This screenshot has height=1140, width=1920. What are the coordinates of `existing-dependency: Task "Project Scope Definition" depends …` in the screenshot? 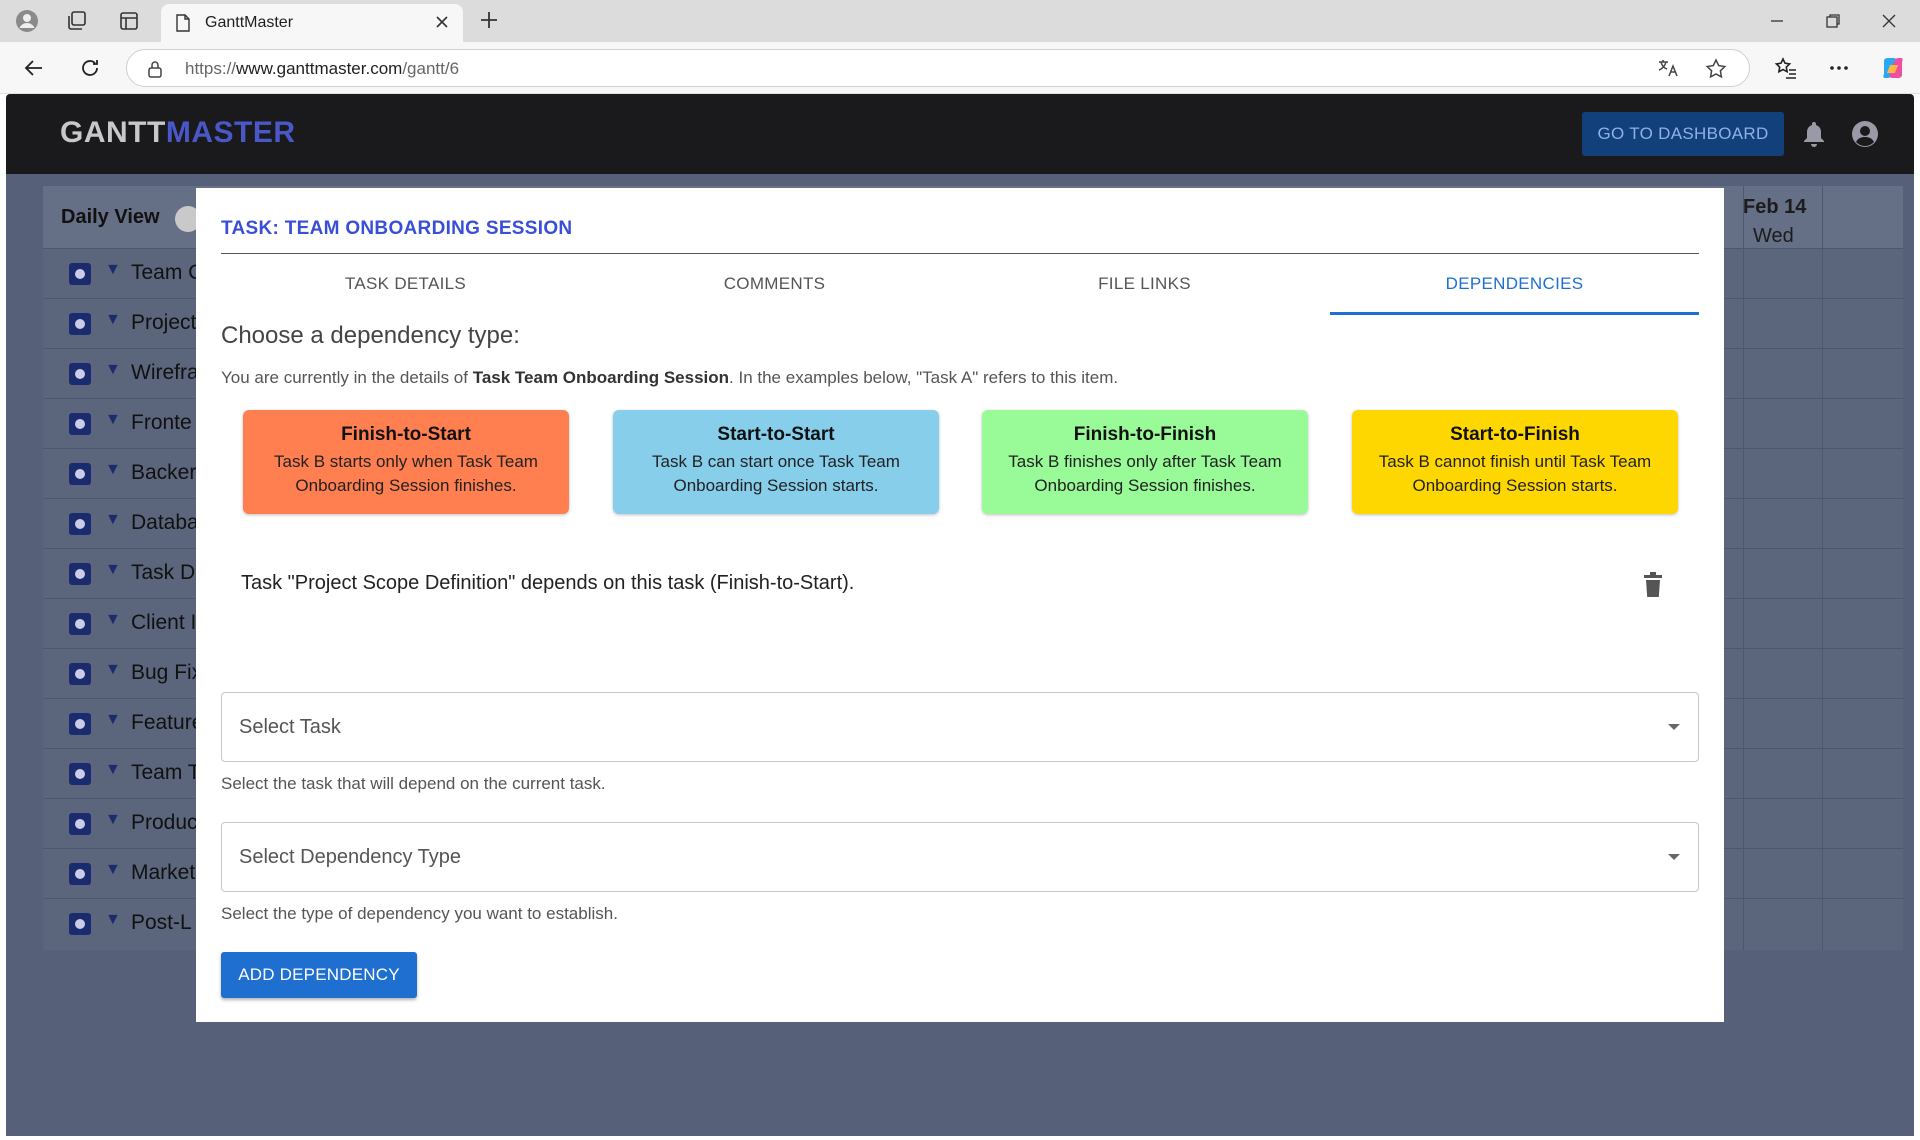 It's located at (548, 583).